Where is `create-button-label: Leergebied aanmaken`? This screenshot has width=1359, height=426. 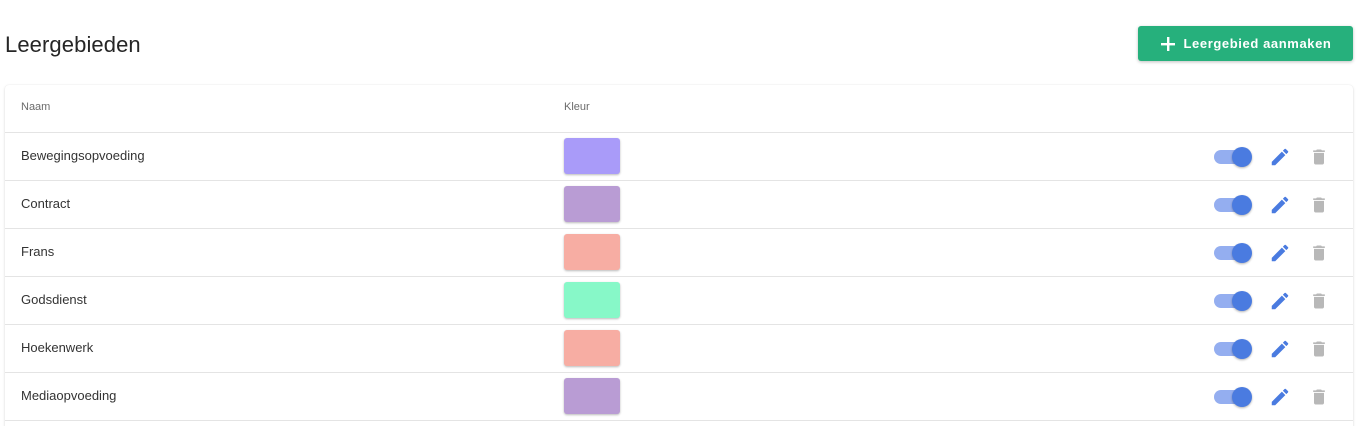
create-button-label: Leergebied aanmaken is located at coordinates (1257, 43).